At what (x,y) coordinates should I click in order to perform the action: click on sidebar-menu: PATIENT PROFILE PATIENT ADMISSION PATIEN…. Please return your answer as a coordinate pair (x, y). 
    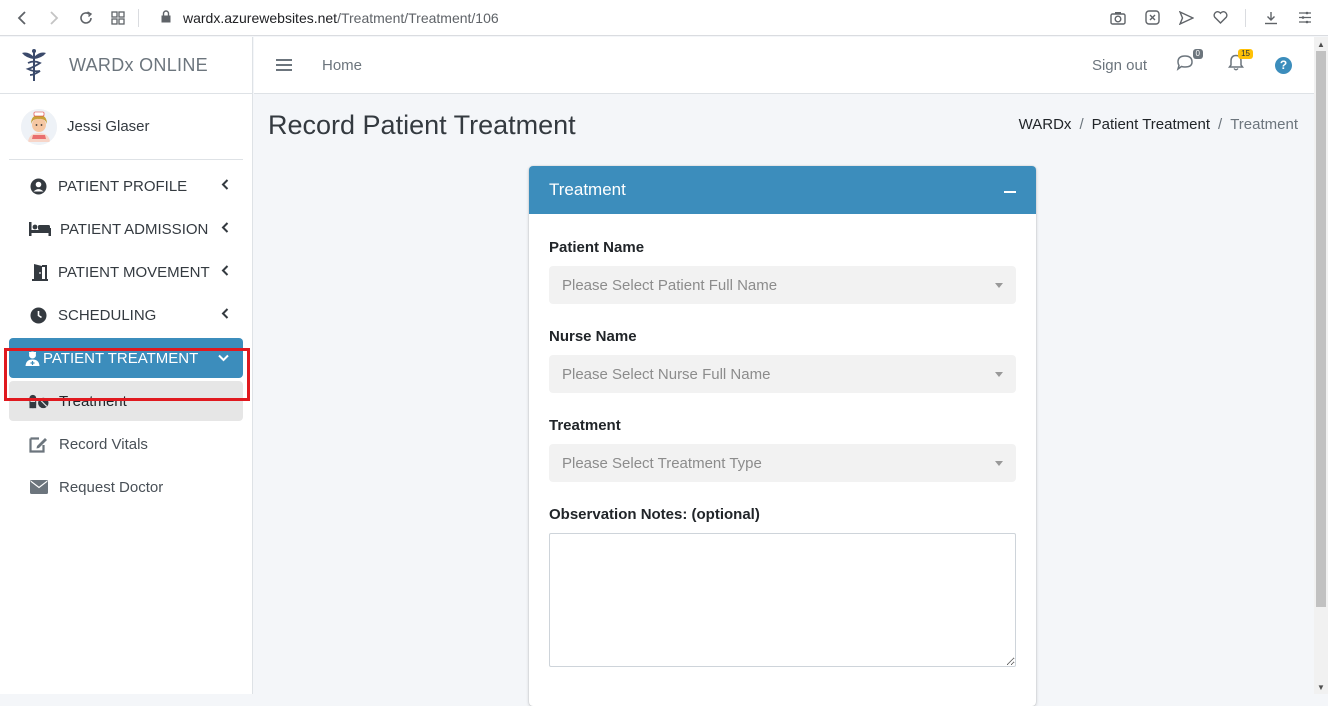
    Looking at the image, I should click on (126, 336).